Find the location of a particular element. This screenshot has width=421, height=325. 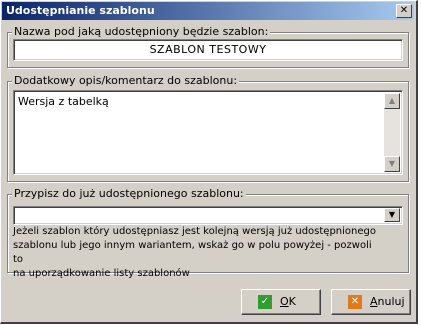

arrow-up-icon: ▲ is located at coordinates (392, 100).